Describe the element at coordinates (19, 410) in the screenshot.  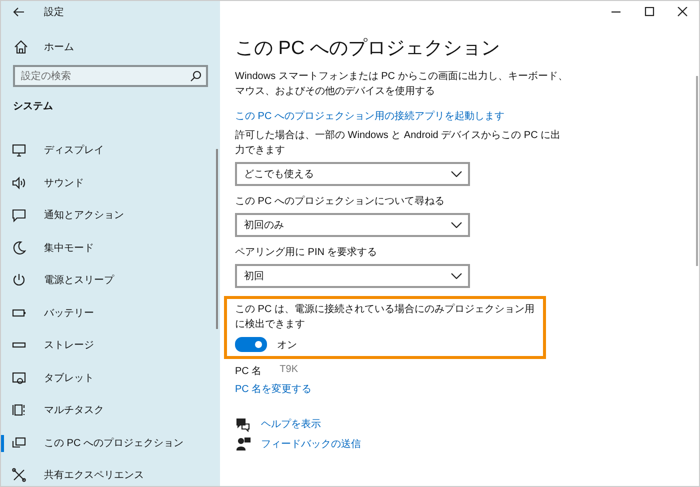
I see `multitask-icon` at that location.